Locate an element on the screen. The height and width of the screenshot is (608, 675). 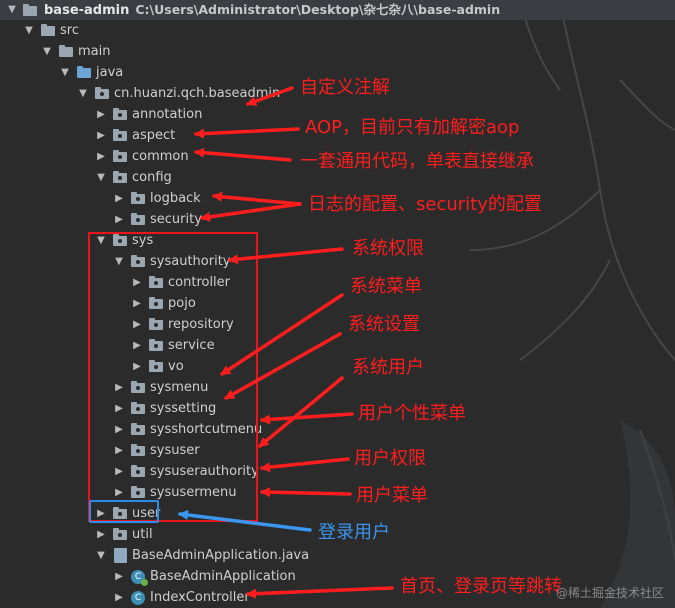
tree-label: BaseAdminApplication.java is located at coordinates (221, 555).